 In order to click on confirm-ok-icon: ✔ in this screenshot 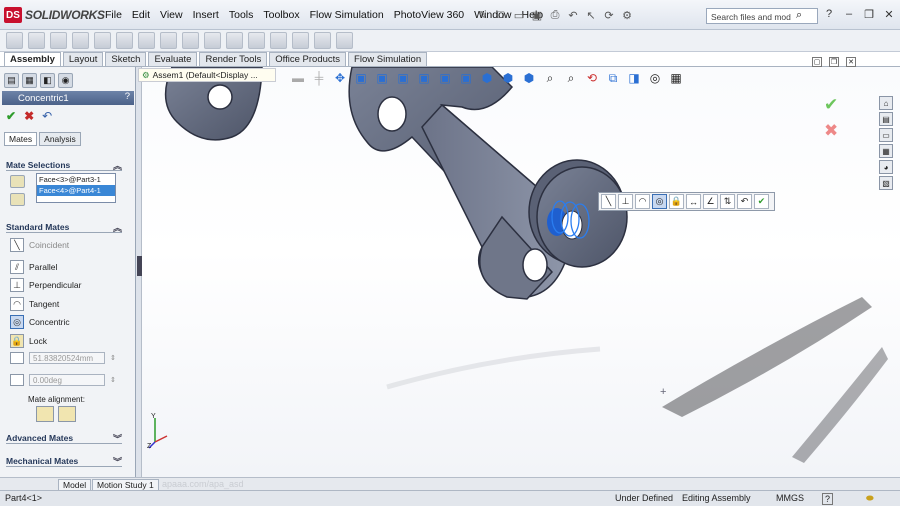, I will do `click(831, 105)`.